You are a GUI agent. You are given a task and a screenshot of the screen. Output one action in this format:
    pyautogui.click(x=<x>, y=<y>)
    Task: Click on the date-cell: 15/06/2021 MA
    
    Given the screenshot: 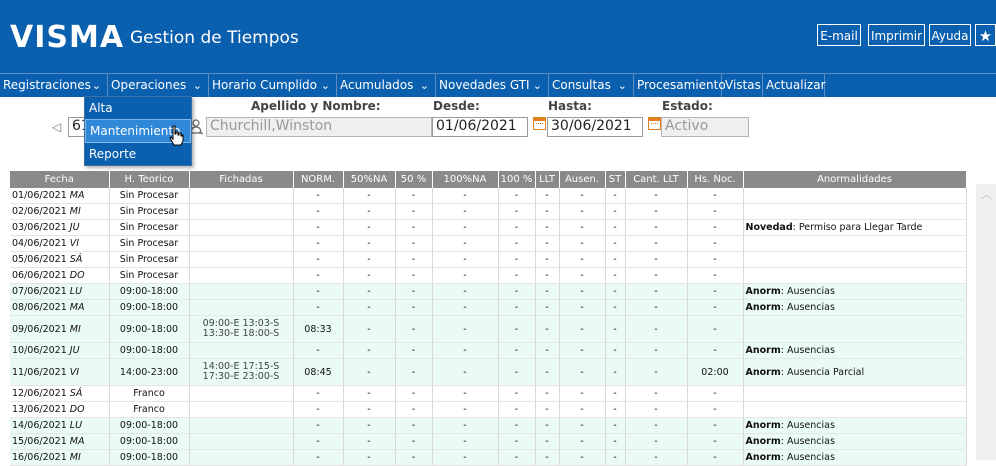 What is the action you would take?
    pyautogui.click(x=60, y=441)
    